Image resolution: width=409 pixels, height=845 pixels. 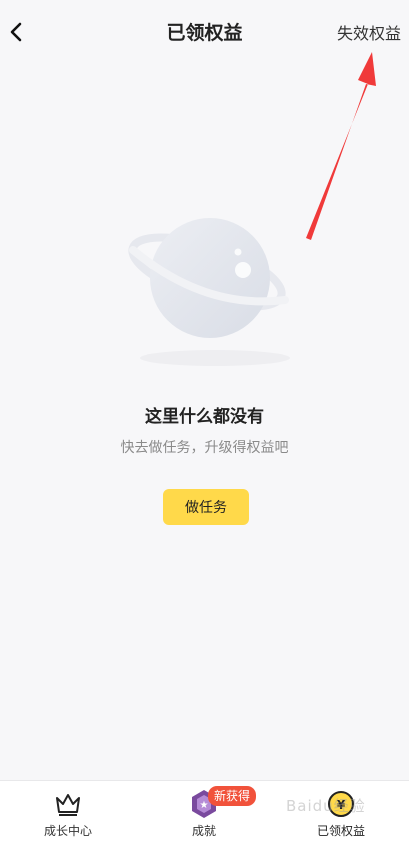 What do you see at coordinates (68, 805) in the screenshot?
I see `crown-icon` at bounding box center [68, 805].